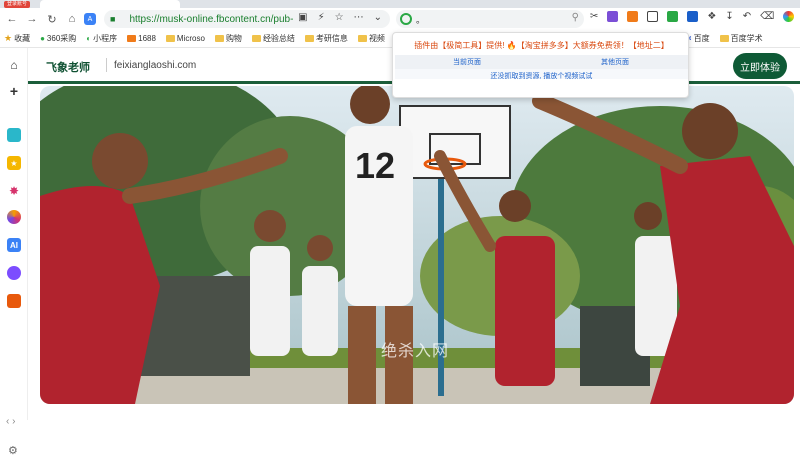  What do you see at coordinates (326, 38) in the screenshot?
I see `bookmark-item: 考研信息` at bounding box center [326, 38].